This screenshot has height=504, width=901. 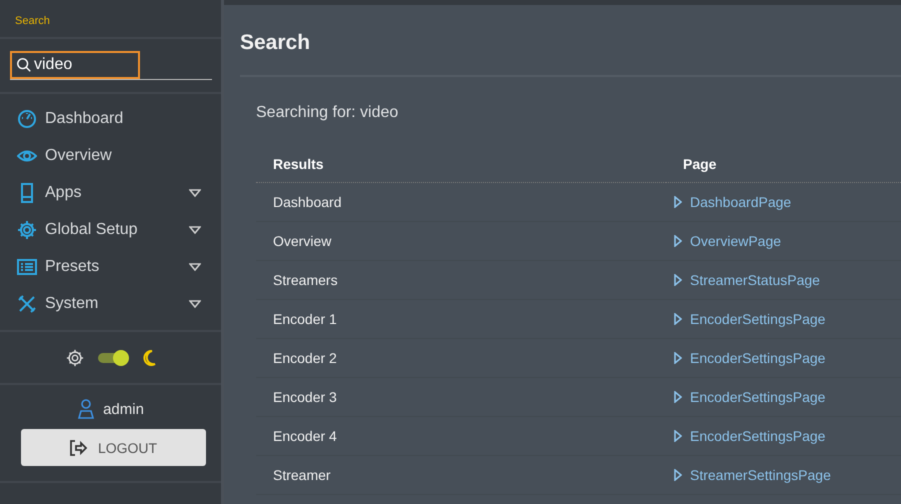 I want to click on sidebar-title: Search, so click(x=110, y=19).